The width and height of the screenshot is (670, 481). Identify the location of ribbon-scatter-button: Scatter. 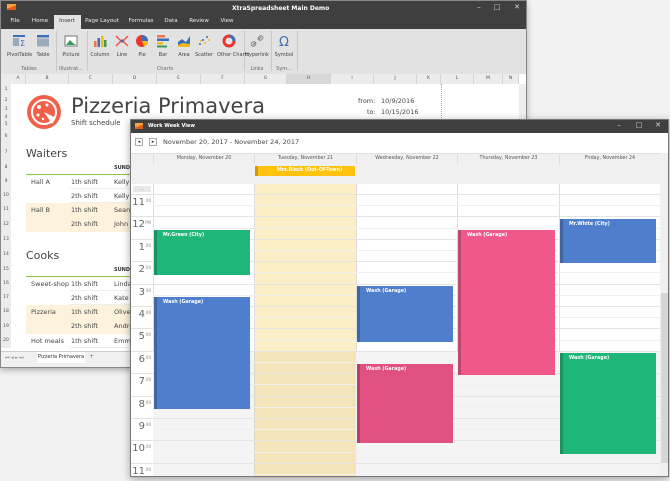
(204, 45).